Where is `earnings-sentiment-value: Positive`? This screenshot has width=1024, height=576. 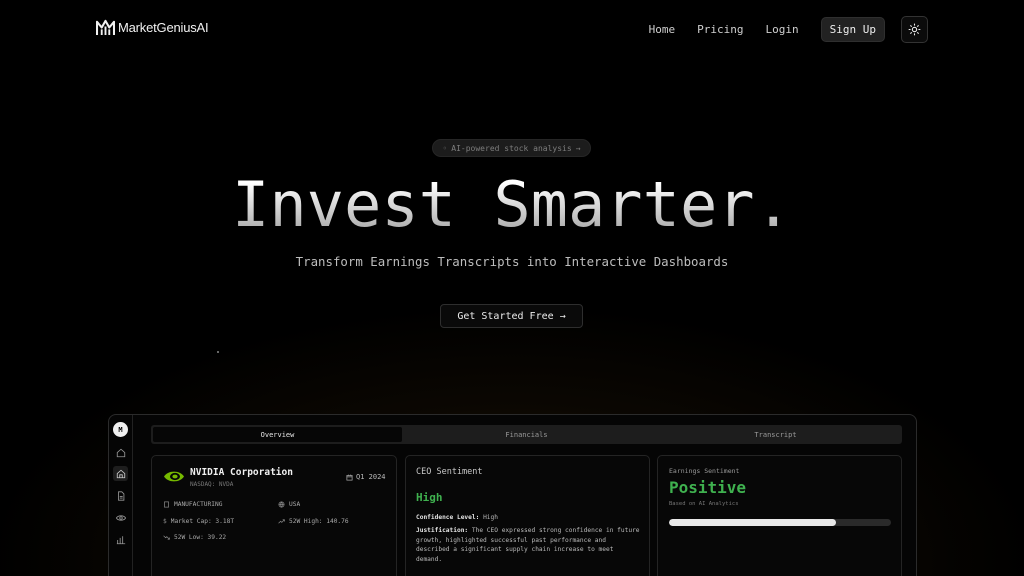
earnings-sentiment-value: Positive is located at coordinates (708, 487).